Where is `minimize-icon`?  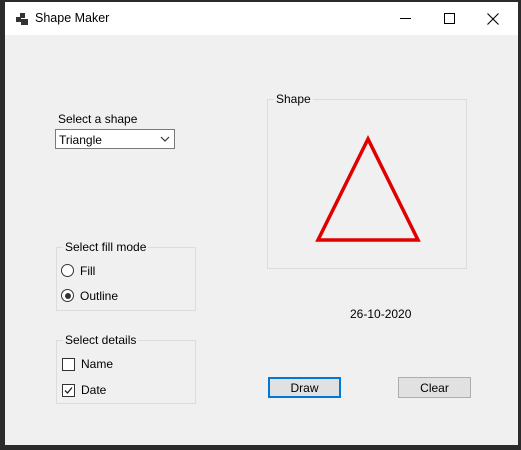 minimize-icon is located at coordinates (405, 18).